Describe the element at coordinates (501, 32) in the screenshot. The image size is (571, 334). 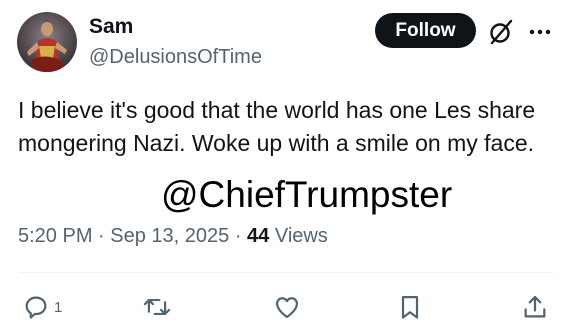
I see `grok-slash-icon` at that location.